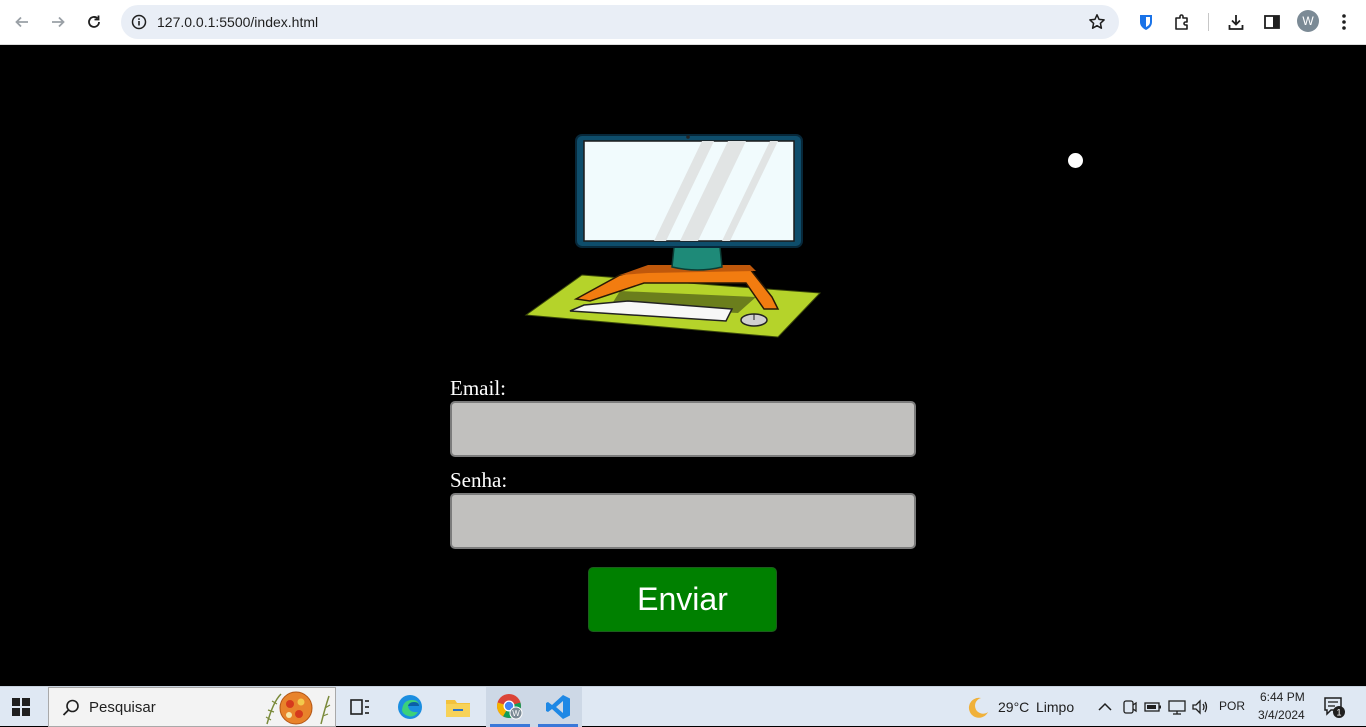 The height and width of the screenshot is (727, 1366). What do you see at coordinates (410, 707) in the screenshot?
I see `edge-icon` at bounding box center [410, 707].